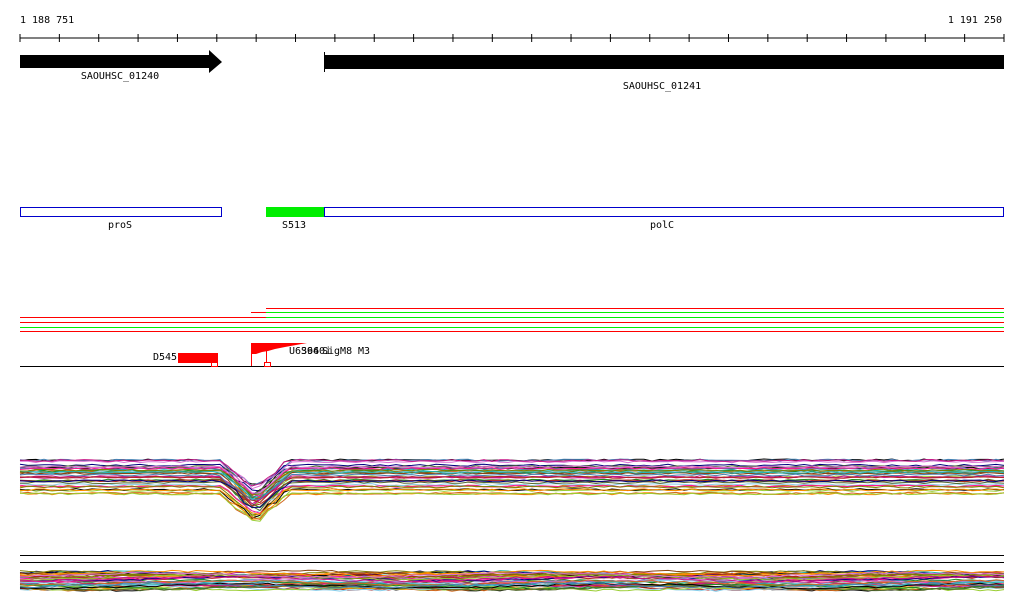 Image resolution: width=1024 pixels, height=611 pixels. I want to click on gene-SAOUHSC_01240: SAOUHSC_01240, so click(121, 66).